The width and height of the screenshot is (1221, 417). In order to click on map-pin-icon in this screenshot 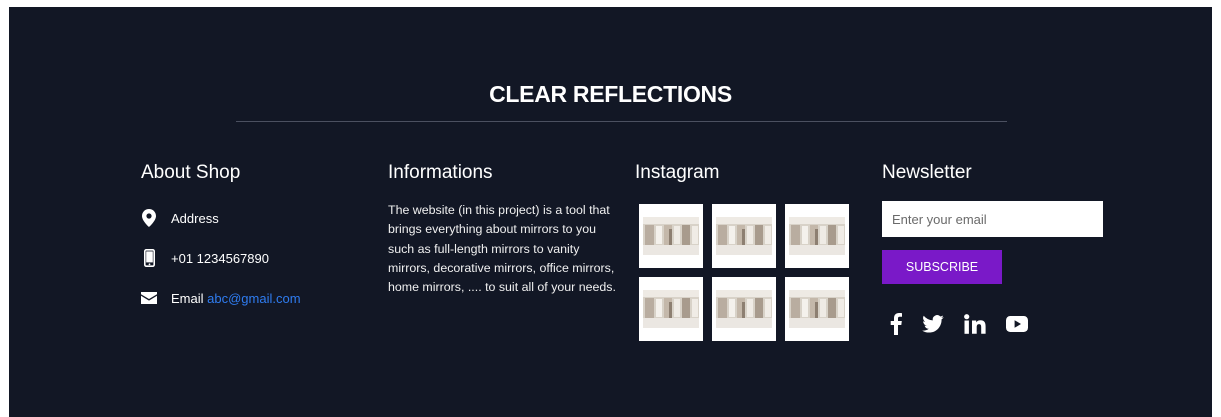, I will do `click(149, 218)`.